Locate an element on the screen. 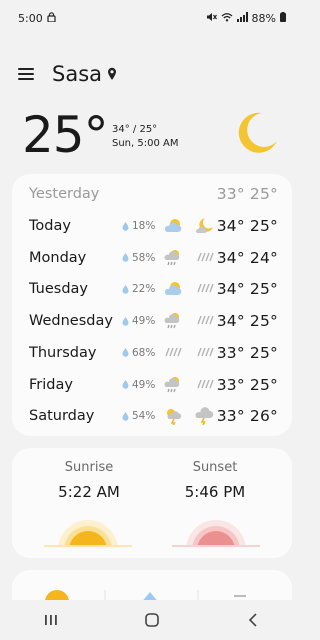 The width and height of the screenshot is (320, 640). sunrise-section: Sunrise 5:22 AM is located at coordinates (89, 480).